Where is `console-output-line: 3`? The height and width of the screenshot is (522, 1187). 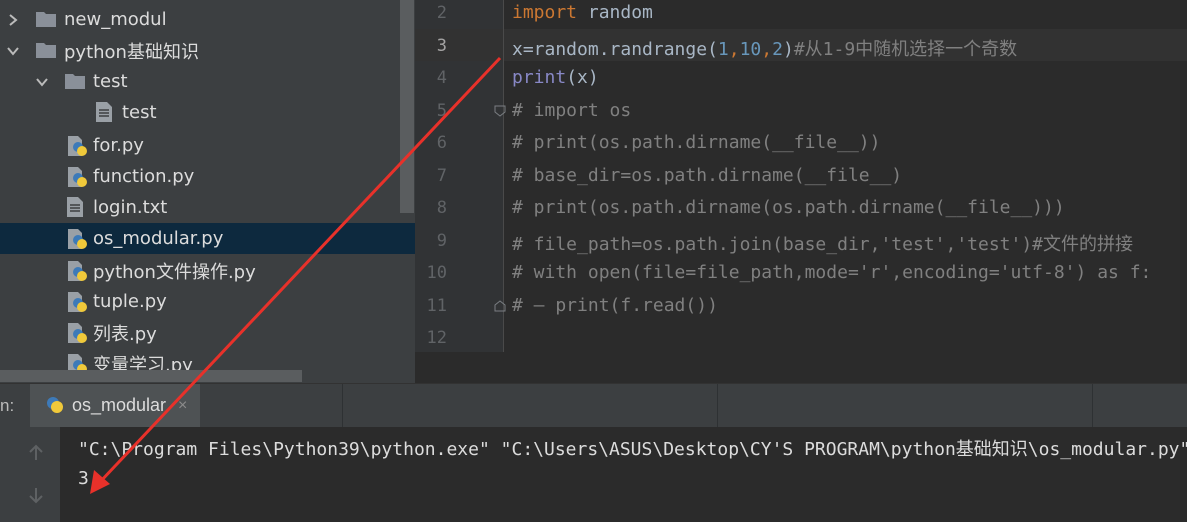 console-output-line: 3 is located at coordinates (83, 478).